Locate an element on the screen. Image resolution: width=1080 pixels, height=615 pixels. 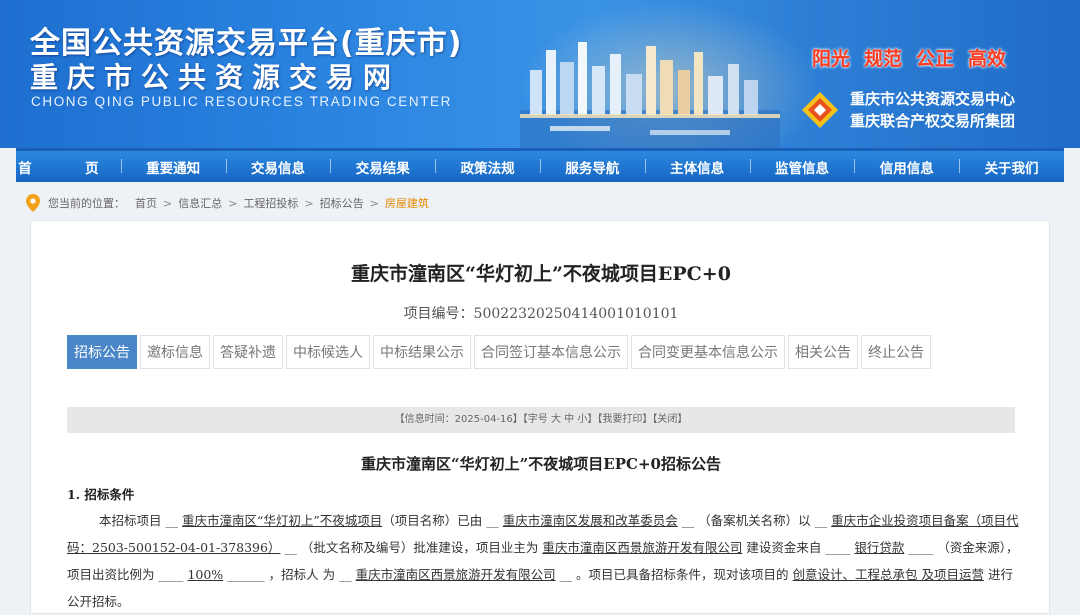
ratio-value: 100% is located at coordinates (205, 574).